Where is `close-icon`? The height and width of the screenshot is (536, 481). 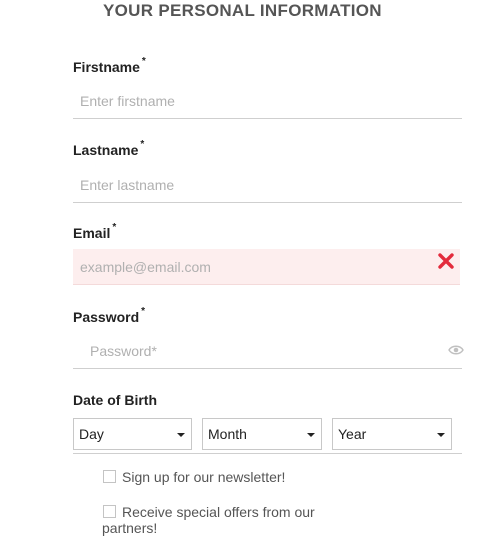 close-icon is located at coordinates (446, 261).